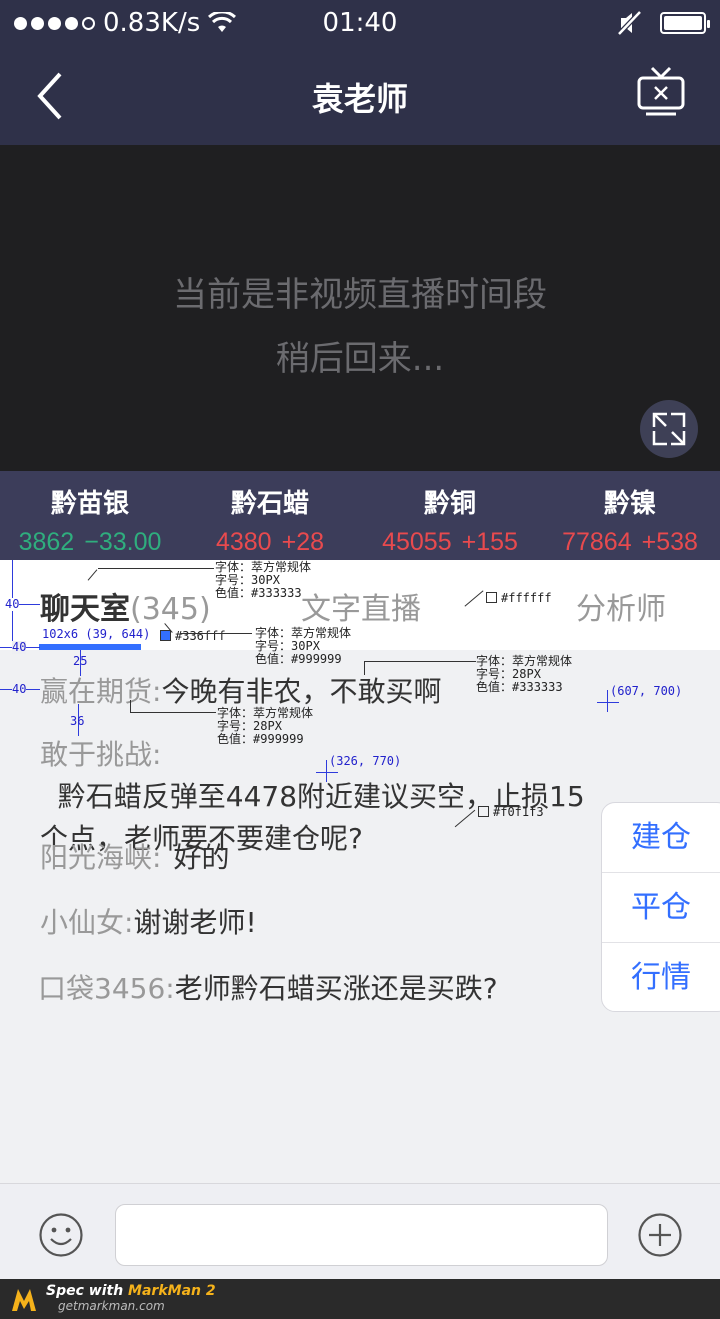  I want to click on coordinate-label: (607, 700), so click(646, 691).